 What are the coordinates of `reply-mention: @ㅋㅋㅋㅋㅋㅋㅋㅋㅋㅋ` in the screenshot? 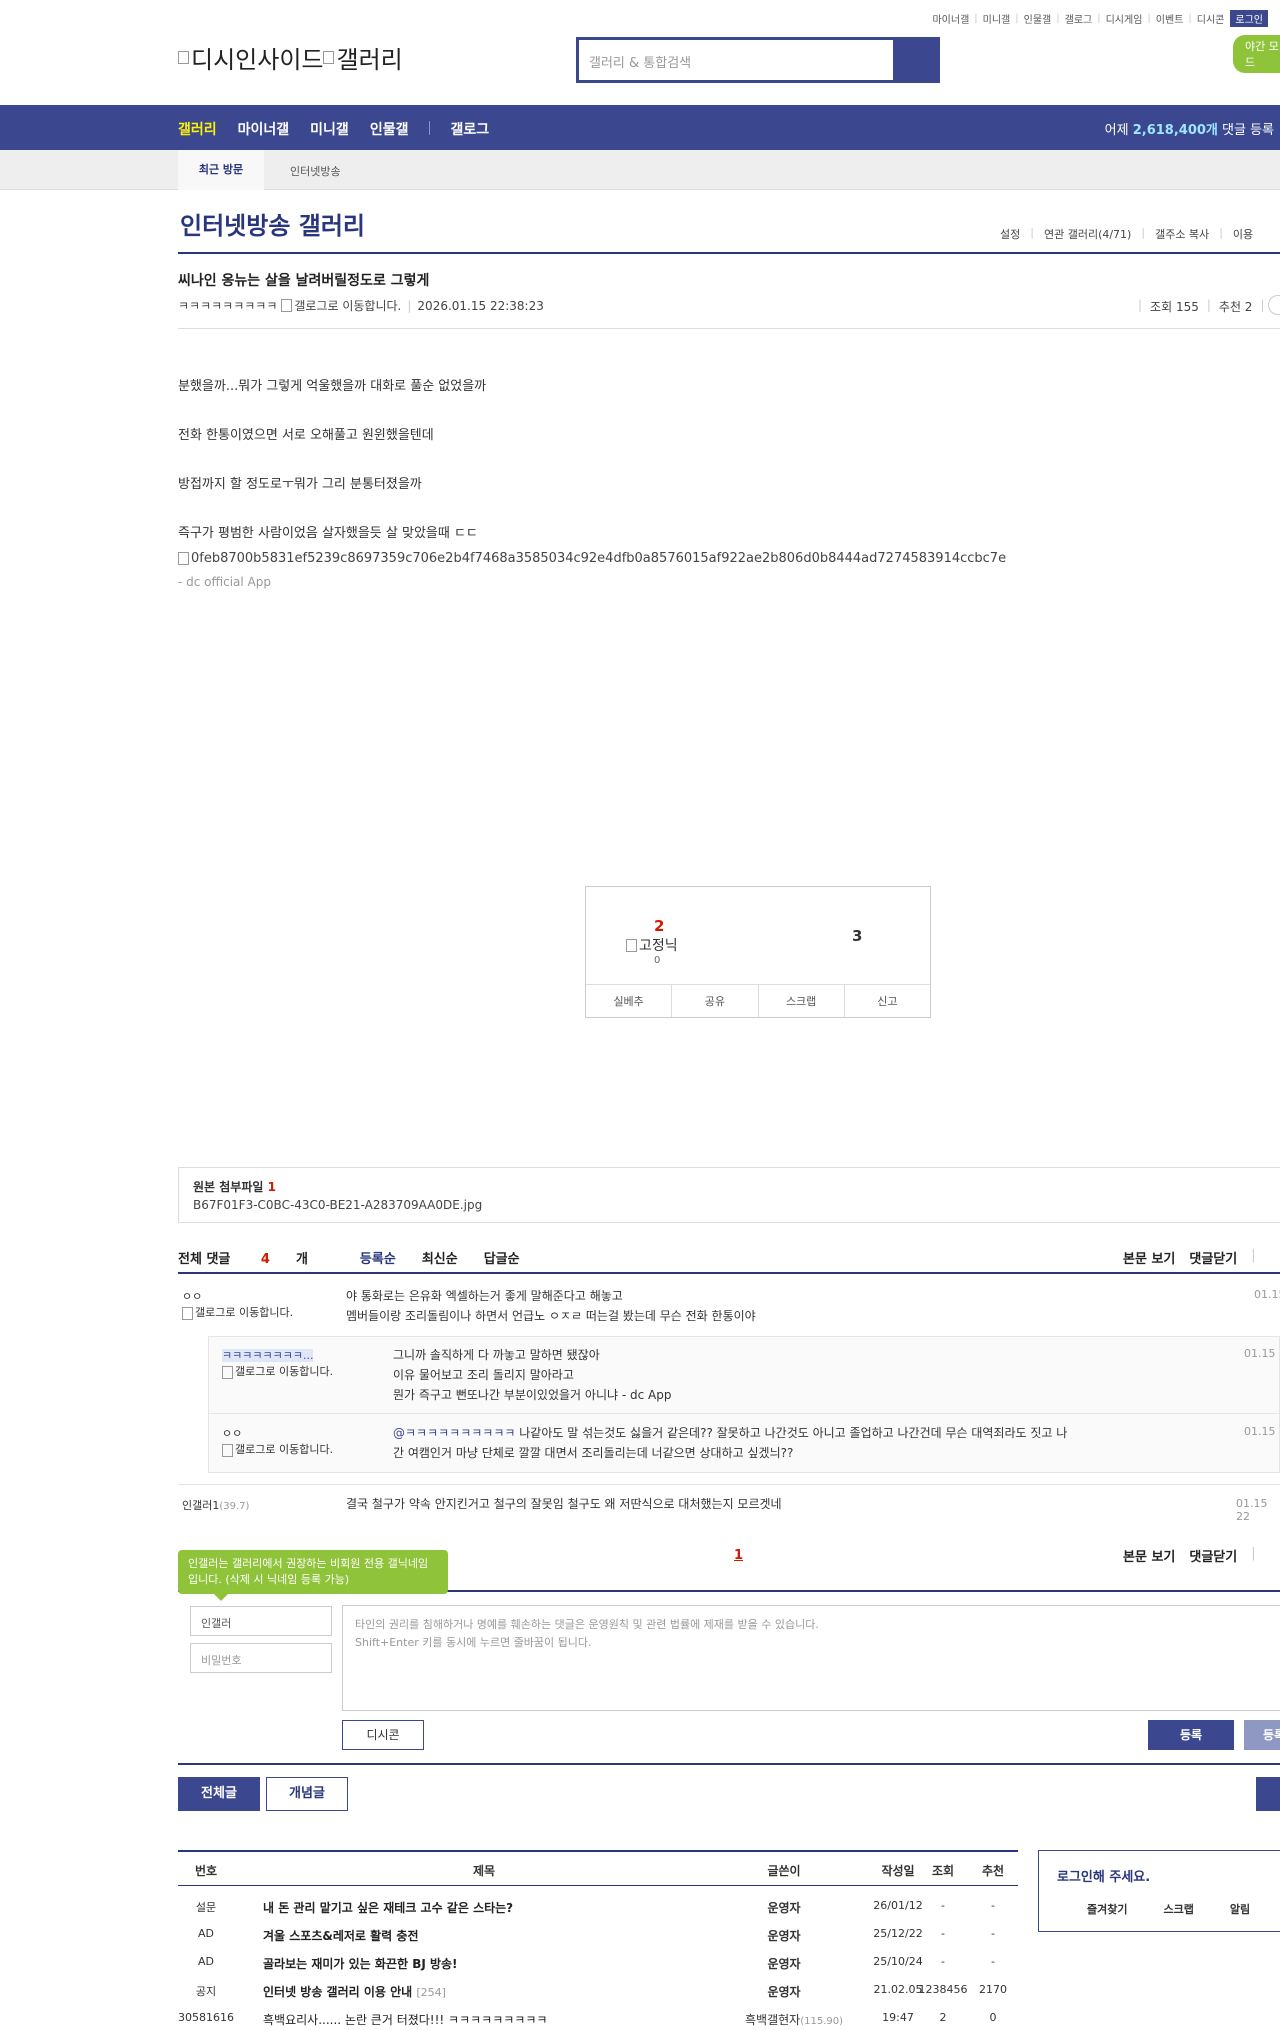 It's located at (454, 1433).